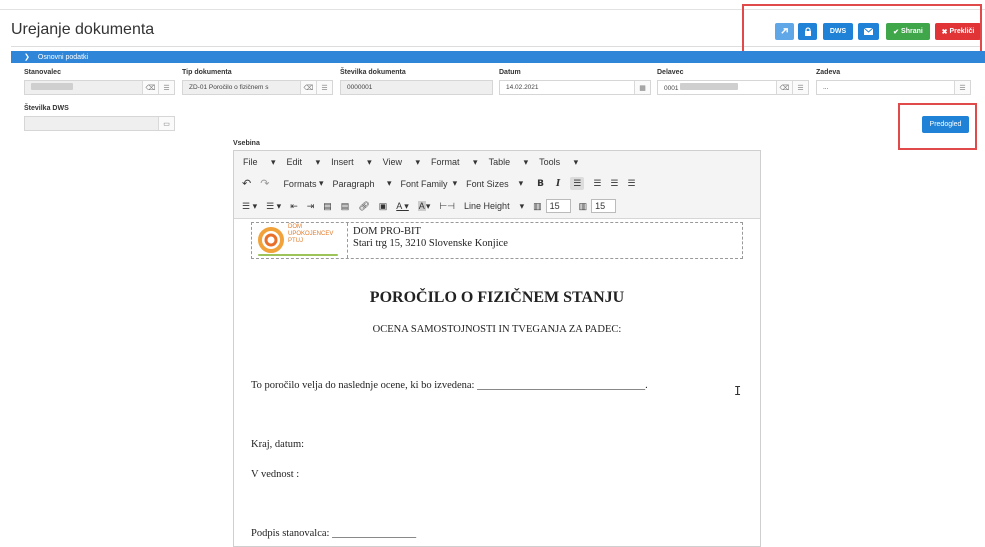 This screenshot has width=985, height=547. I want to click on logo: DOM UPOKOJENCEV PTUJ, so click(300, 240).